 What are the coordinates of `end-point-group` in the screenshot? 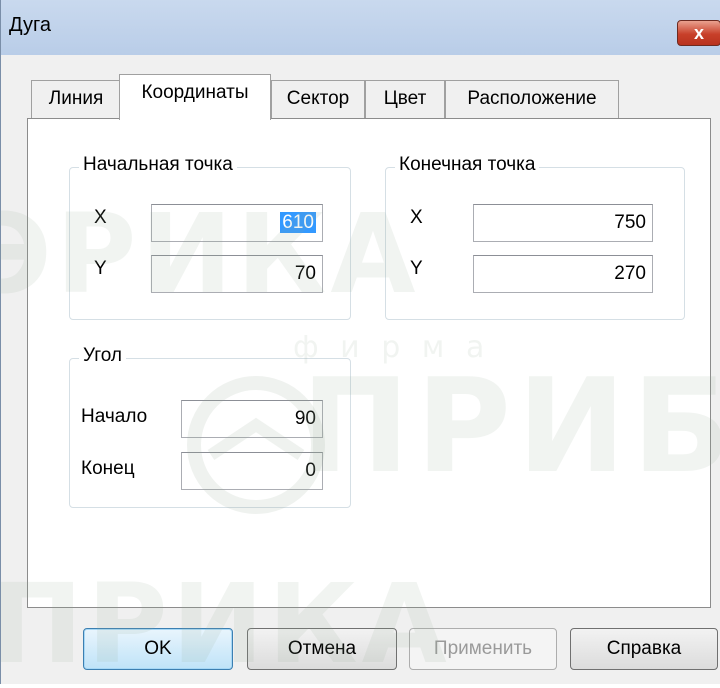 It's located at (535, 243).